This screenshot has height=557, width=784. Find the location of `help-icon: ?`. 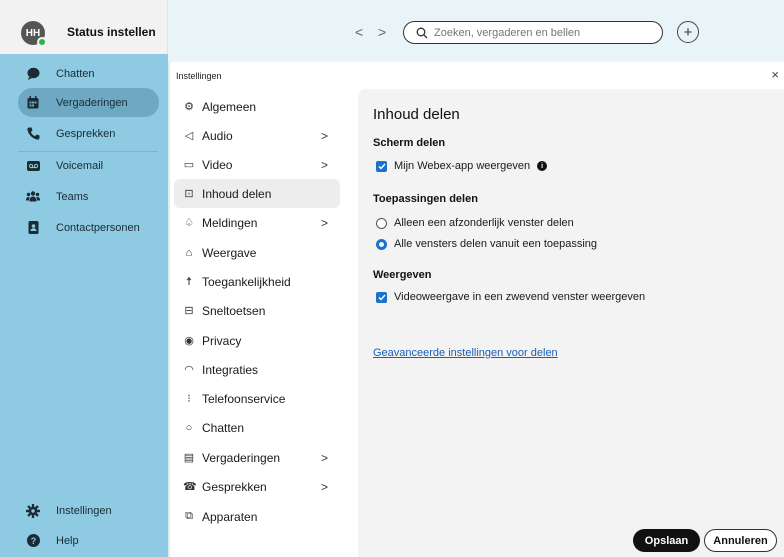

help-icon: ? is located at coordinates (33, 541).